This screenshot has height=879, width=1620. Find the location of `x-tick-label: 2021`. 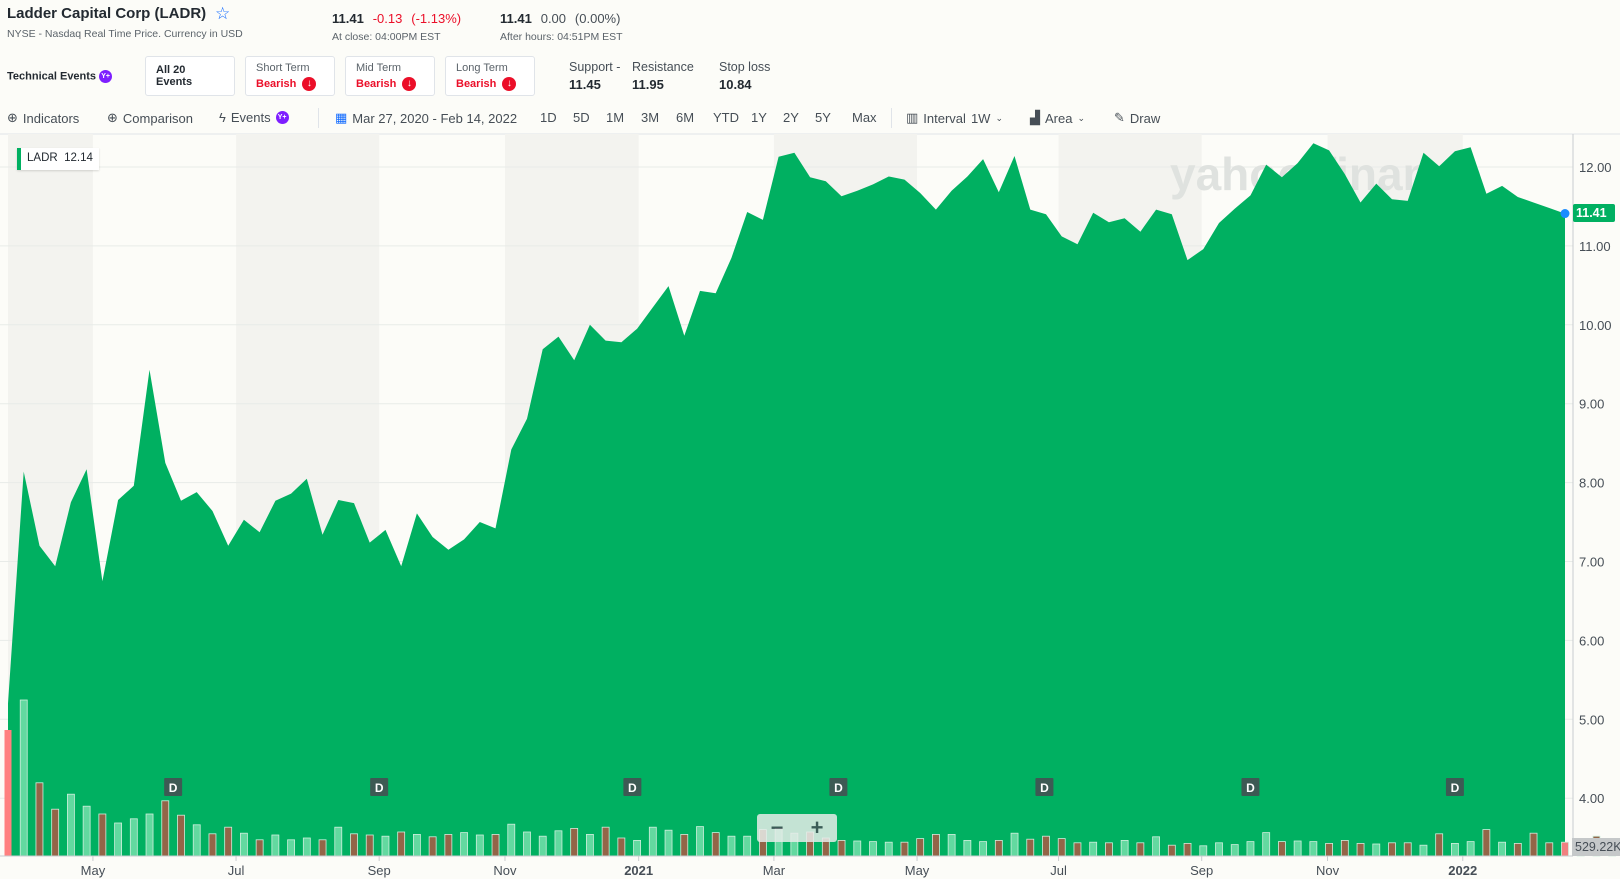

x-tick-label: 2021 is located at coordinates (638, 870).